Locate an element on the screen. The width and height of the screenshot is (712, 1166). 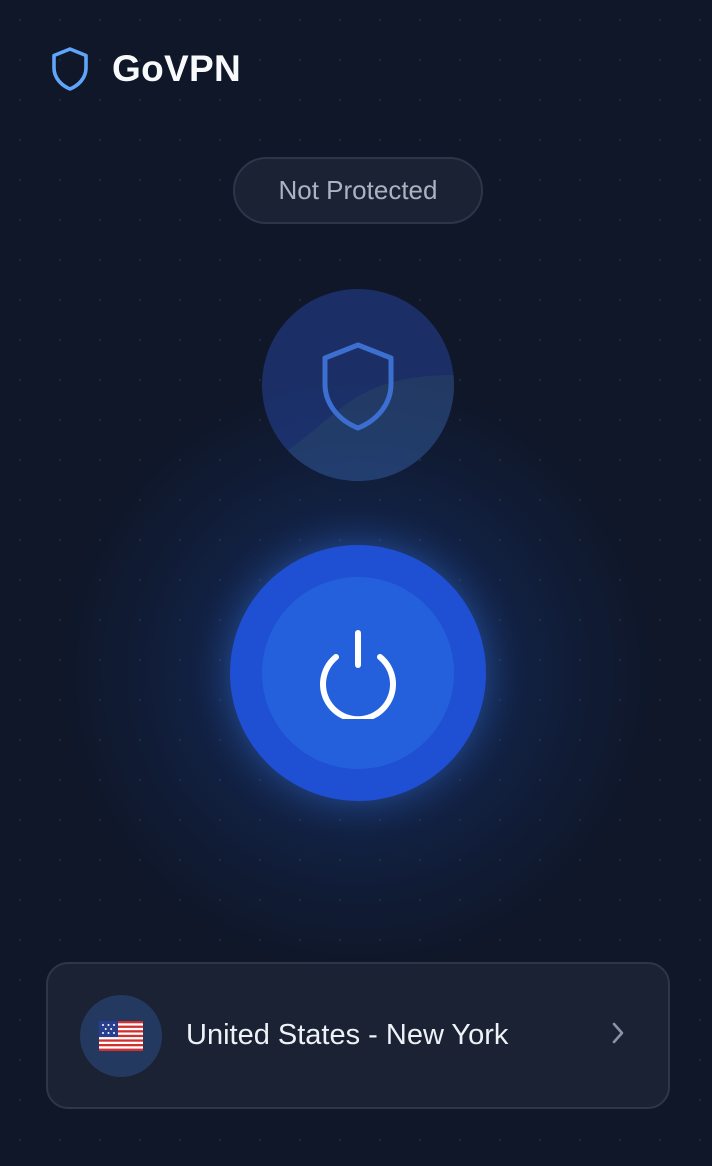
status-label: Not Protected is located at coordinates (358, 190).